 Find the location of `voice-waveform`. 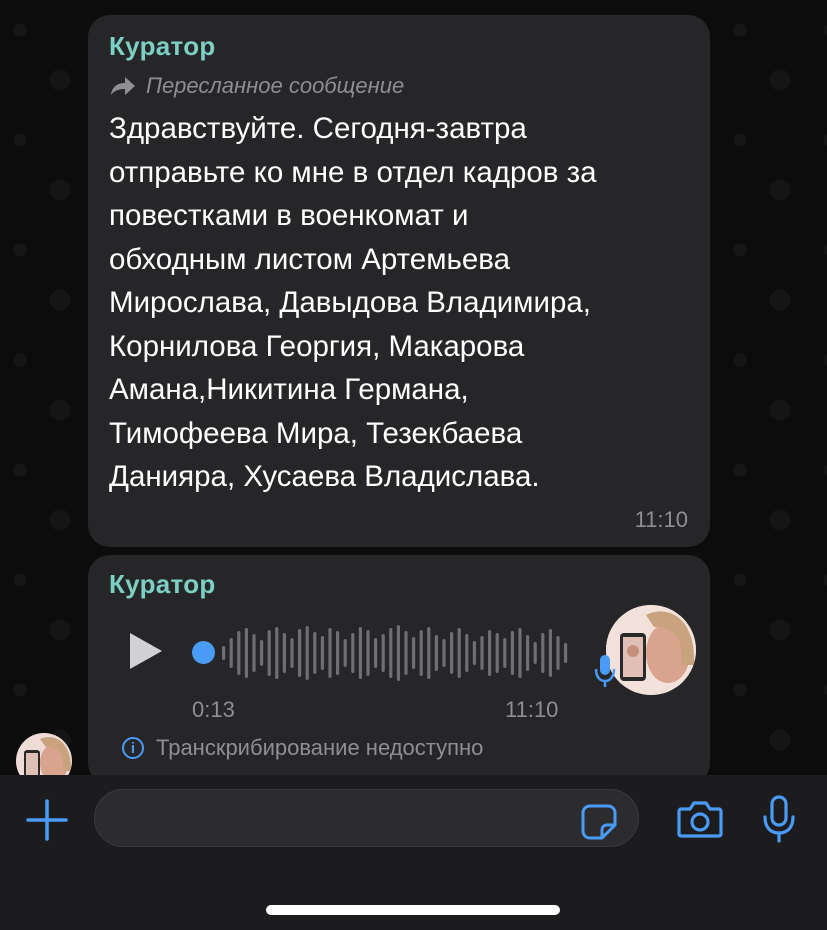

voice-waveform is located at coordinates (388, 653).